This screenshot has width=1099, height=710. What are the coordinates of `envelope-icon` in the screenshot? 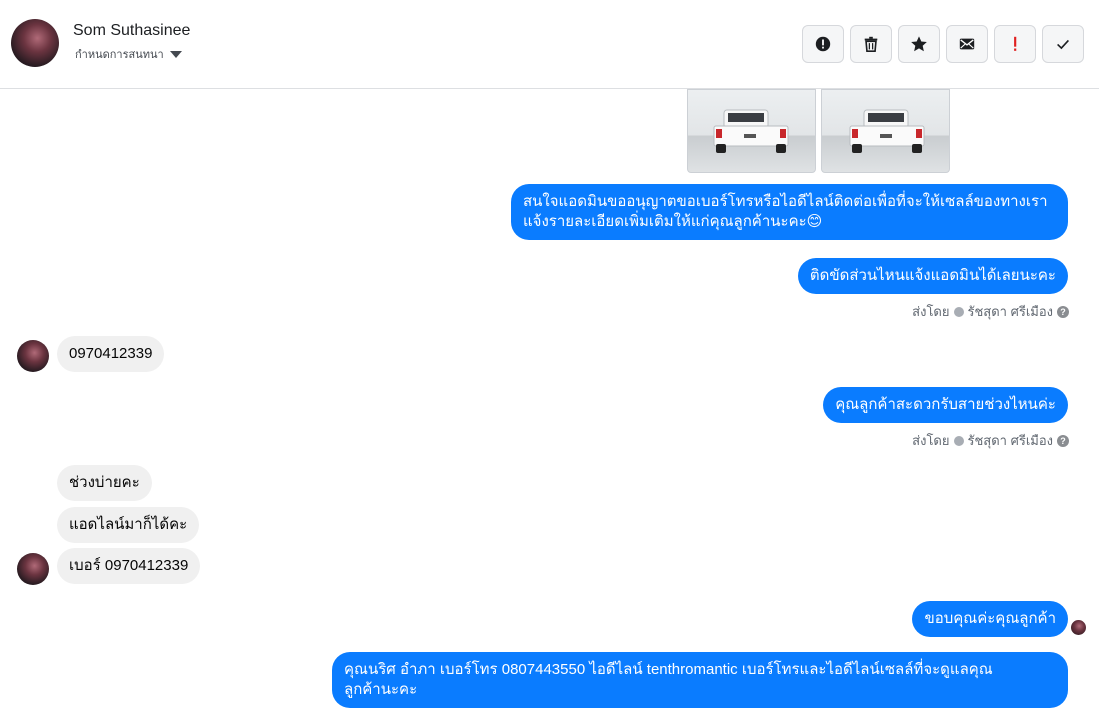 It's located at (967, 44).